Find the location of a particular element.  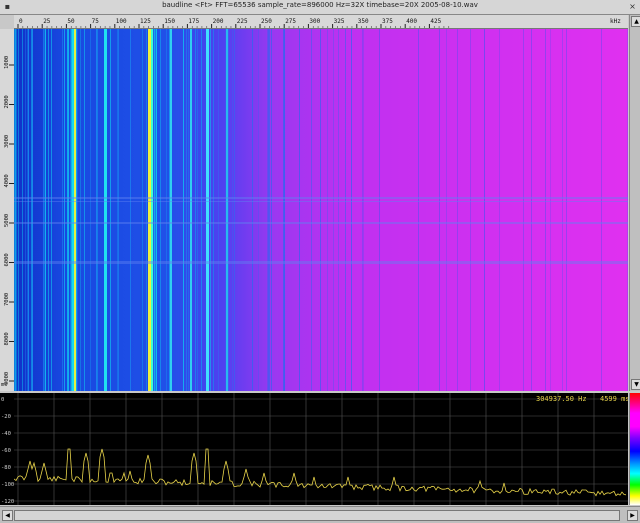

db-tick-label: -100 is located at coordinates (7, 485).